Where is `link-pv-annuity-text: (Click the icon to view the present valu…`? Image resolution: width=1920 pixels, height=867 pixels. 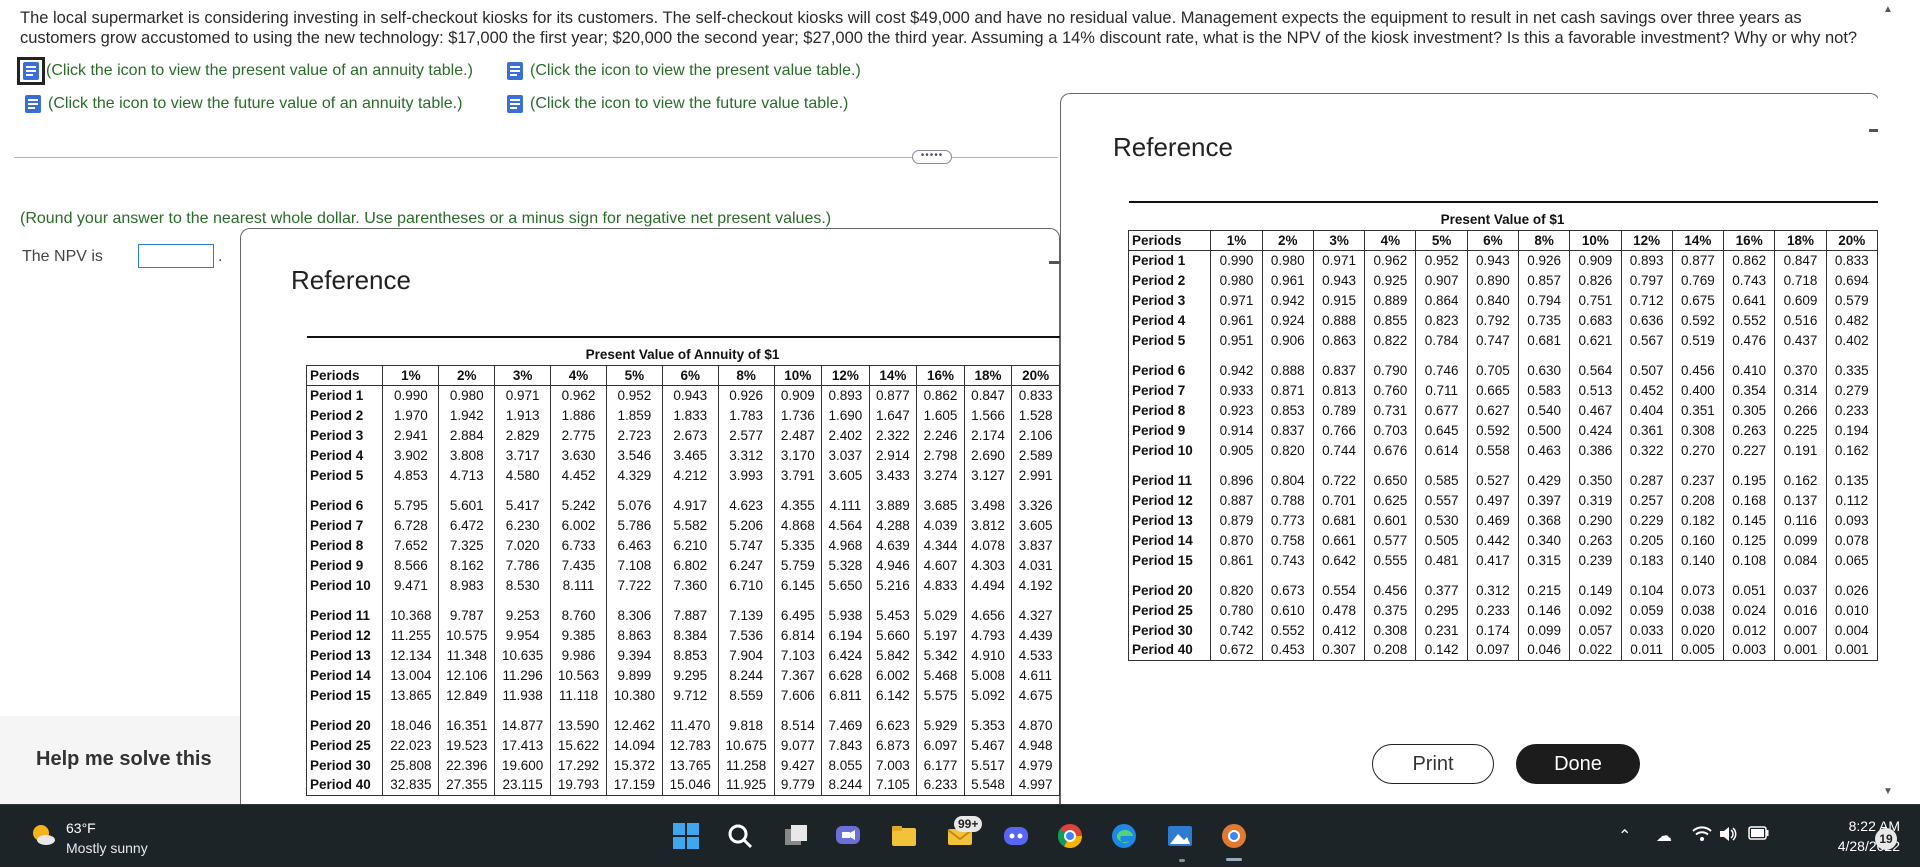
link-pv-annuity-text: (Click the icon to view the present valu… is located at coordinates (259, 71).